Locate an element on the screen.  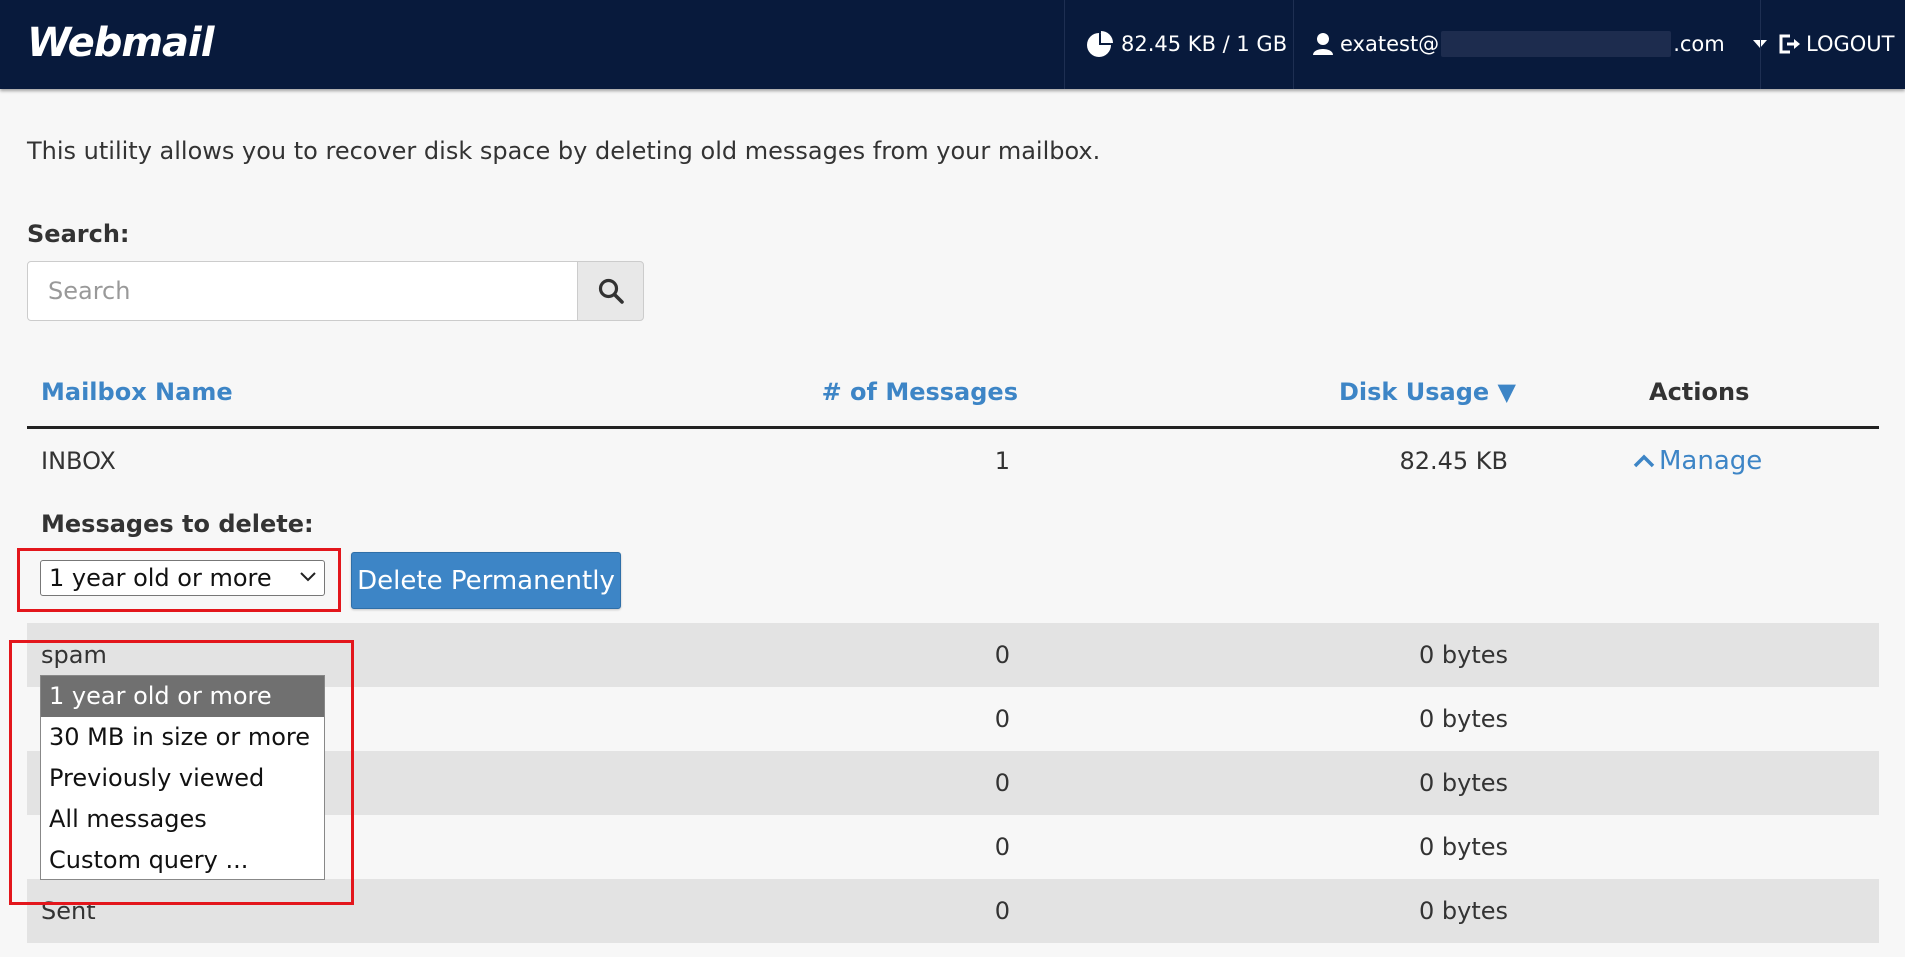
column-header-mailbox-name: Mailbox Name is located at coordinates (137, 392).